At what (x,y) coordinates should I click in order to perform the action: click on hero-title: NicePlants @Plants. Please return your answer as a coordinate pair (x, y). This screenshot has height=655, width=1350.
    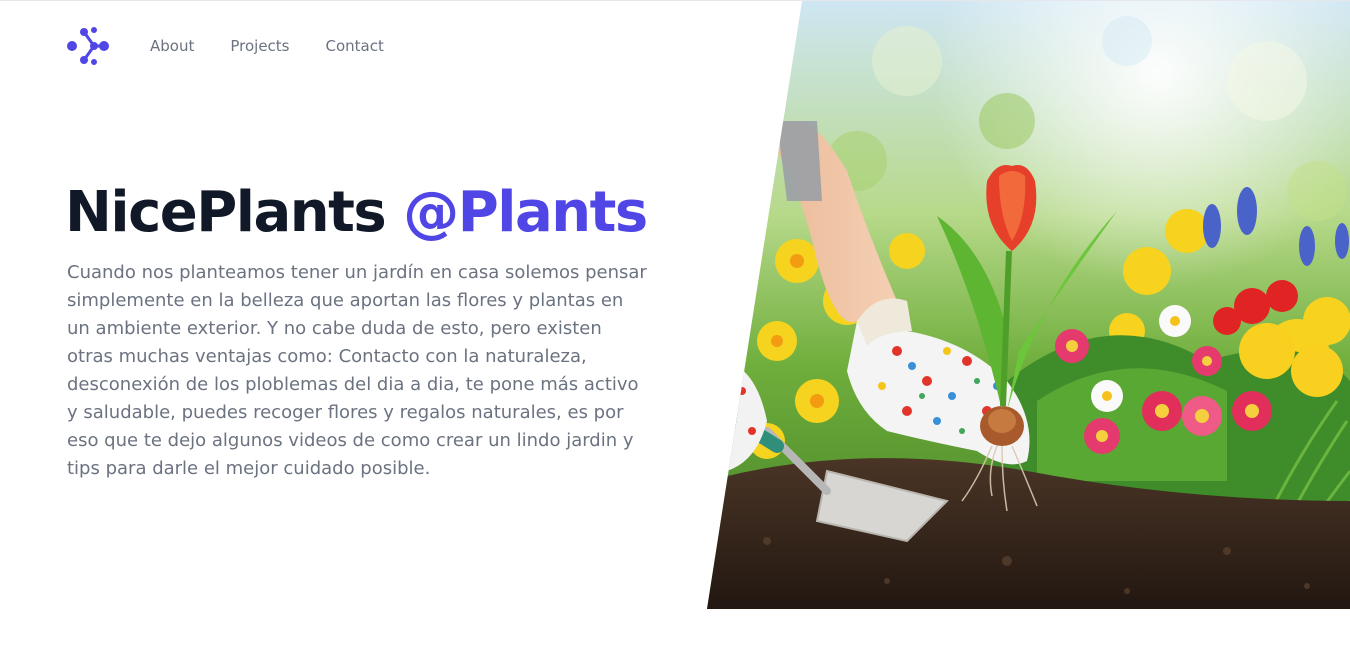
    Looking at the image, I should click on (356, 213).